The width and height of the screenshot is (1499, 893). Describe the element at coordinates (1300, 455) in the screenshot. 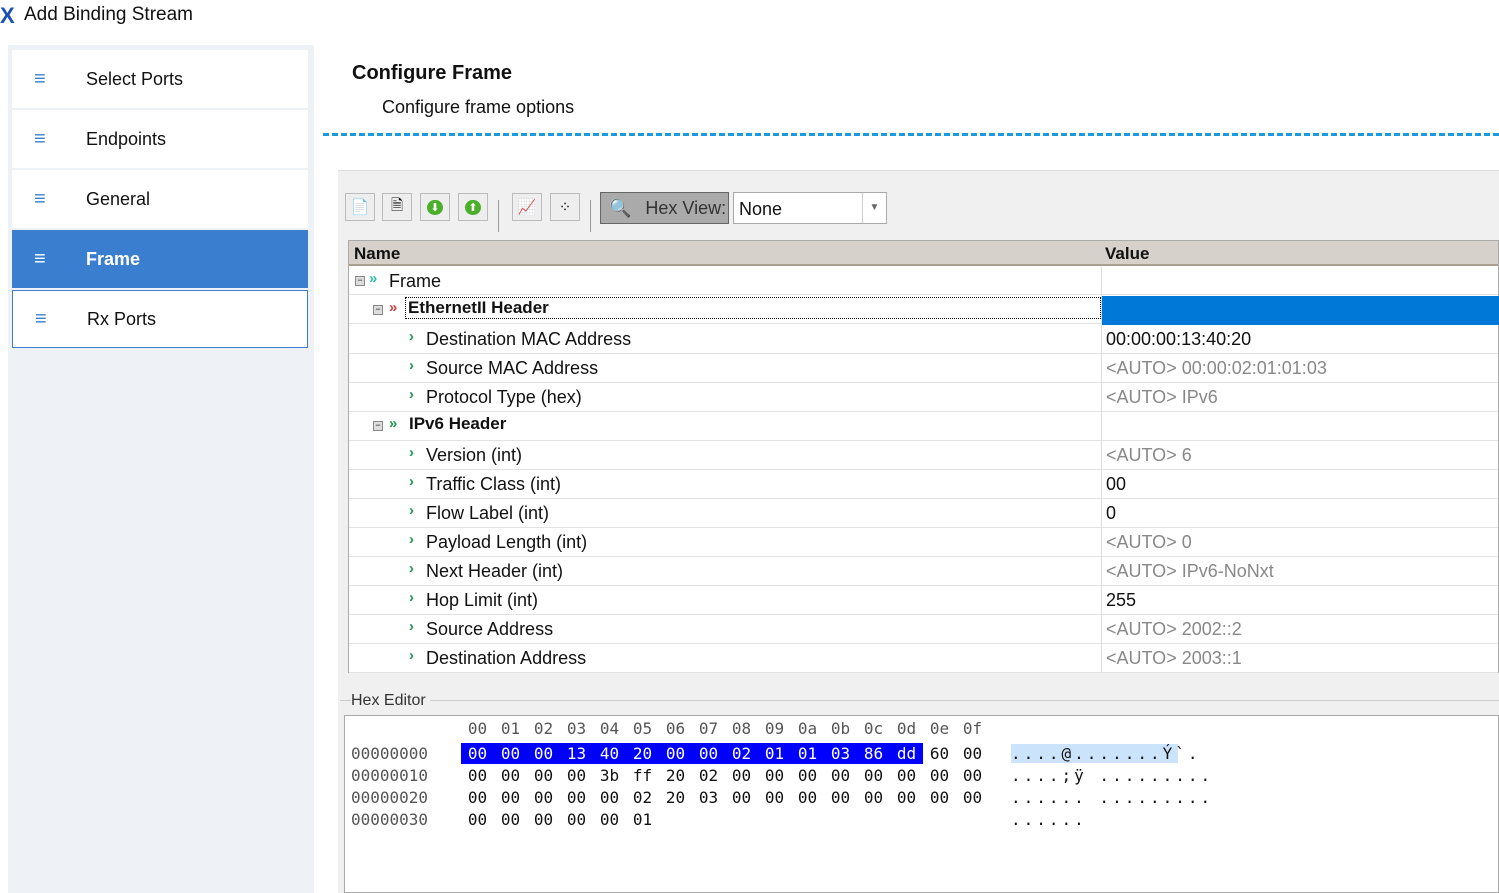

I see `row-value: <AUTO> 6` at that location.